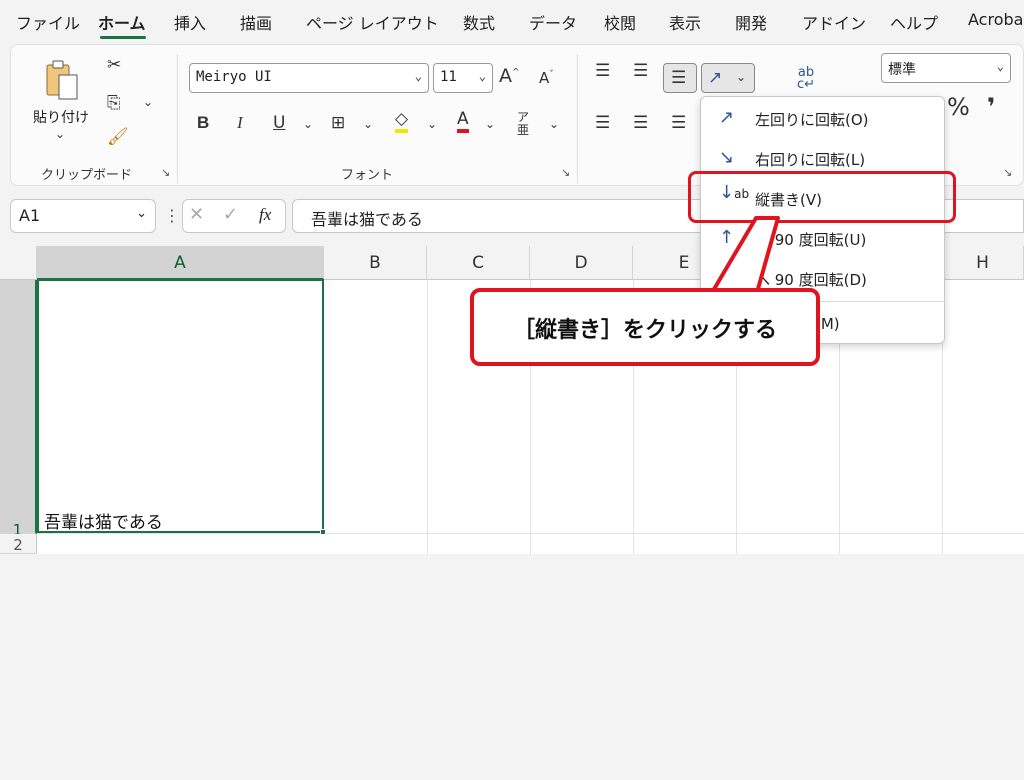 The width and height of the screenshot is (1024, 780). I want to click on menu-item-rotate-ccw: ↗ 左回りに回転(O), so click(823, 119).